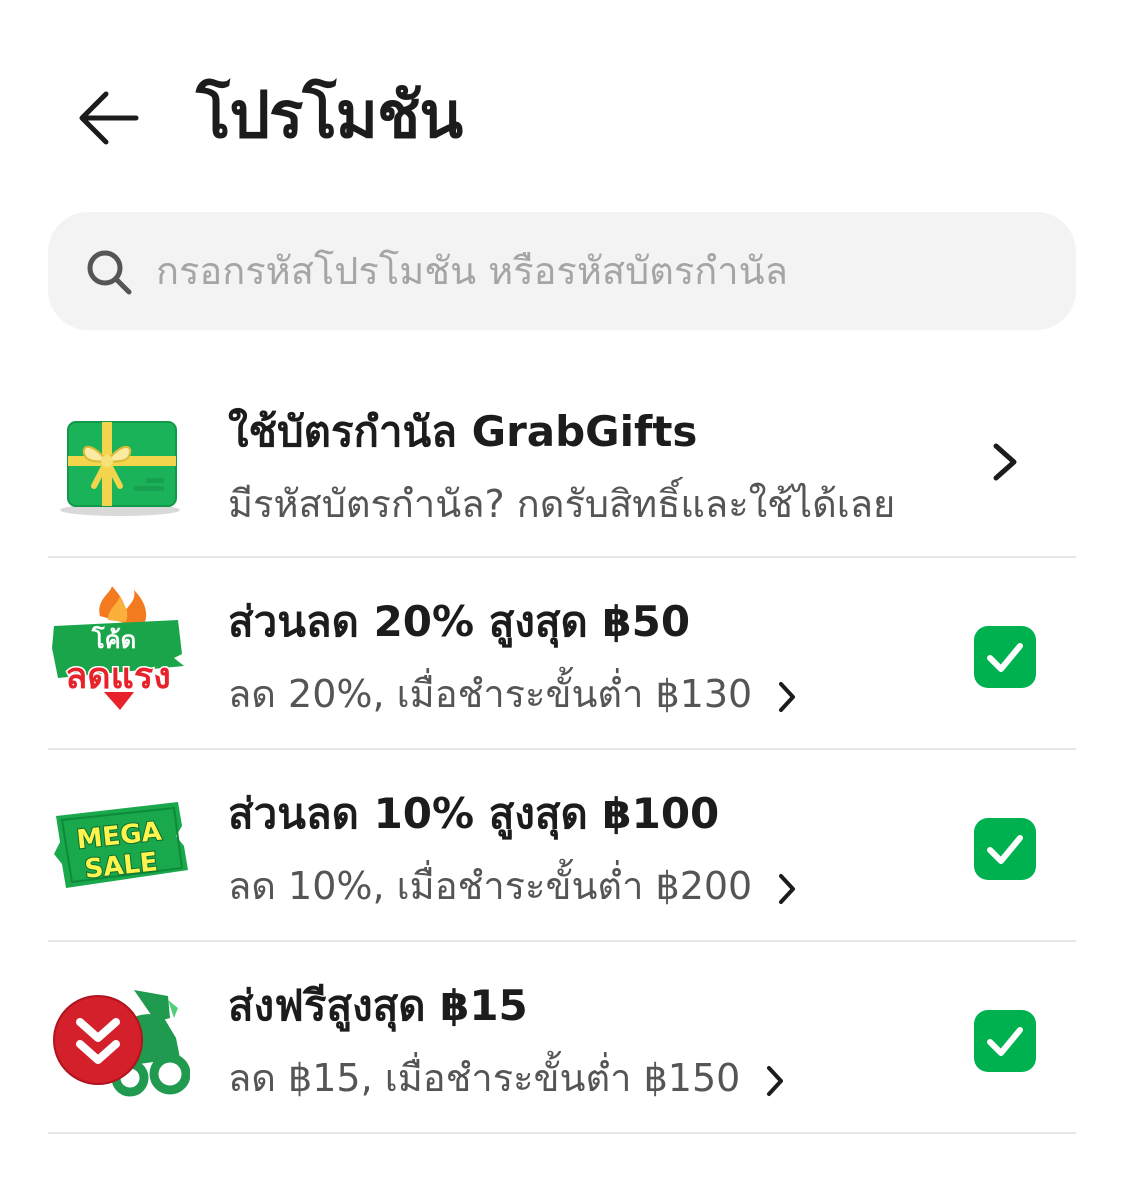  I want to click on page-title: โปรโมชัน, so click(329, 116).